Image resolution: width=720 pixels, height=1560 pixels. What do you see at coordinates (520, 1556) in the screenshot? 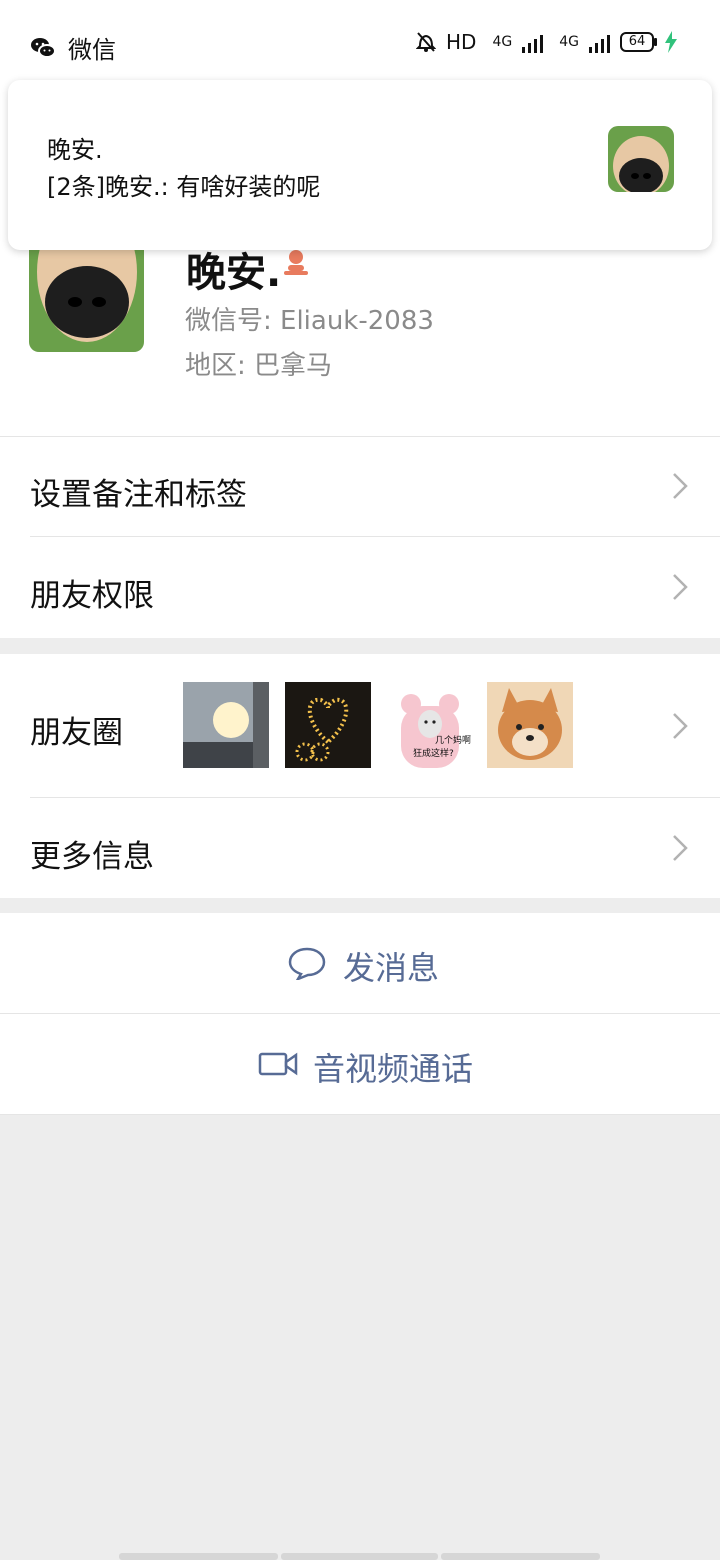
I see `gesture-handle-right` at bounding box center [520, 1556].